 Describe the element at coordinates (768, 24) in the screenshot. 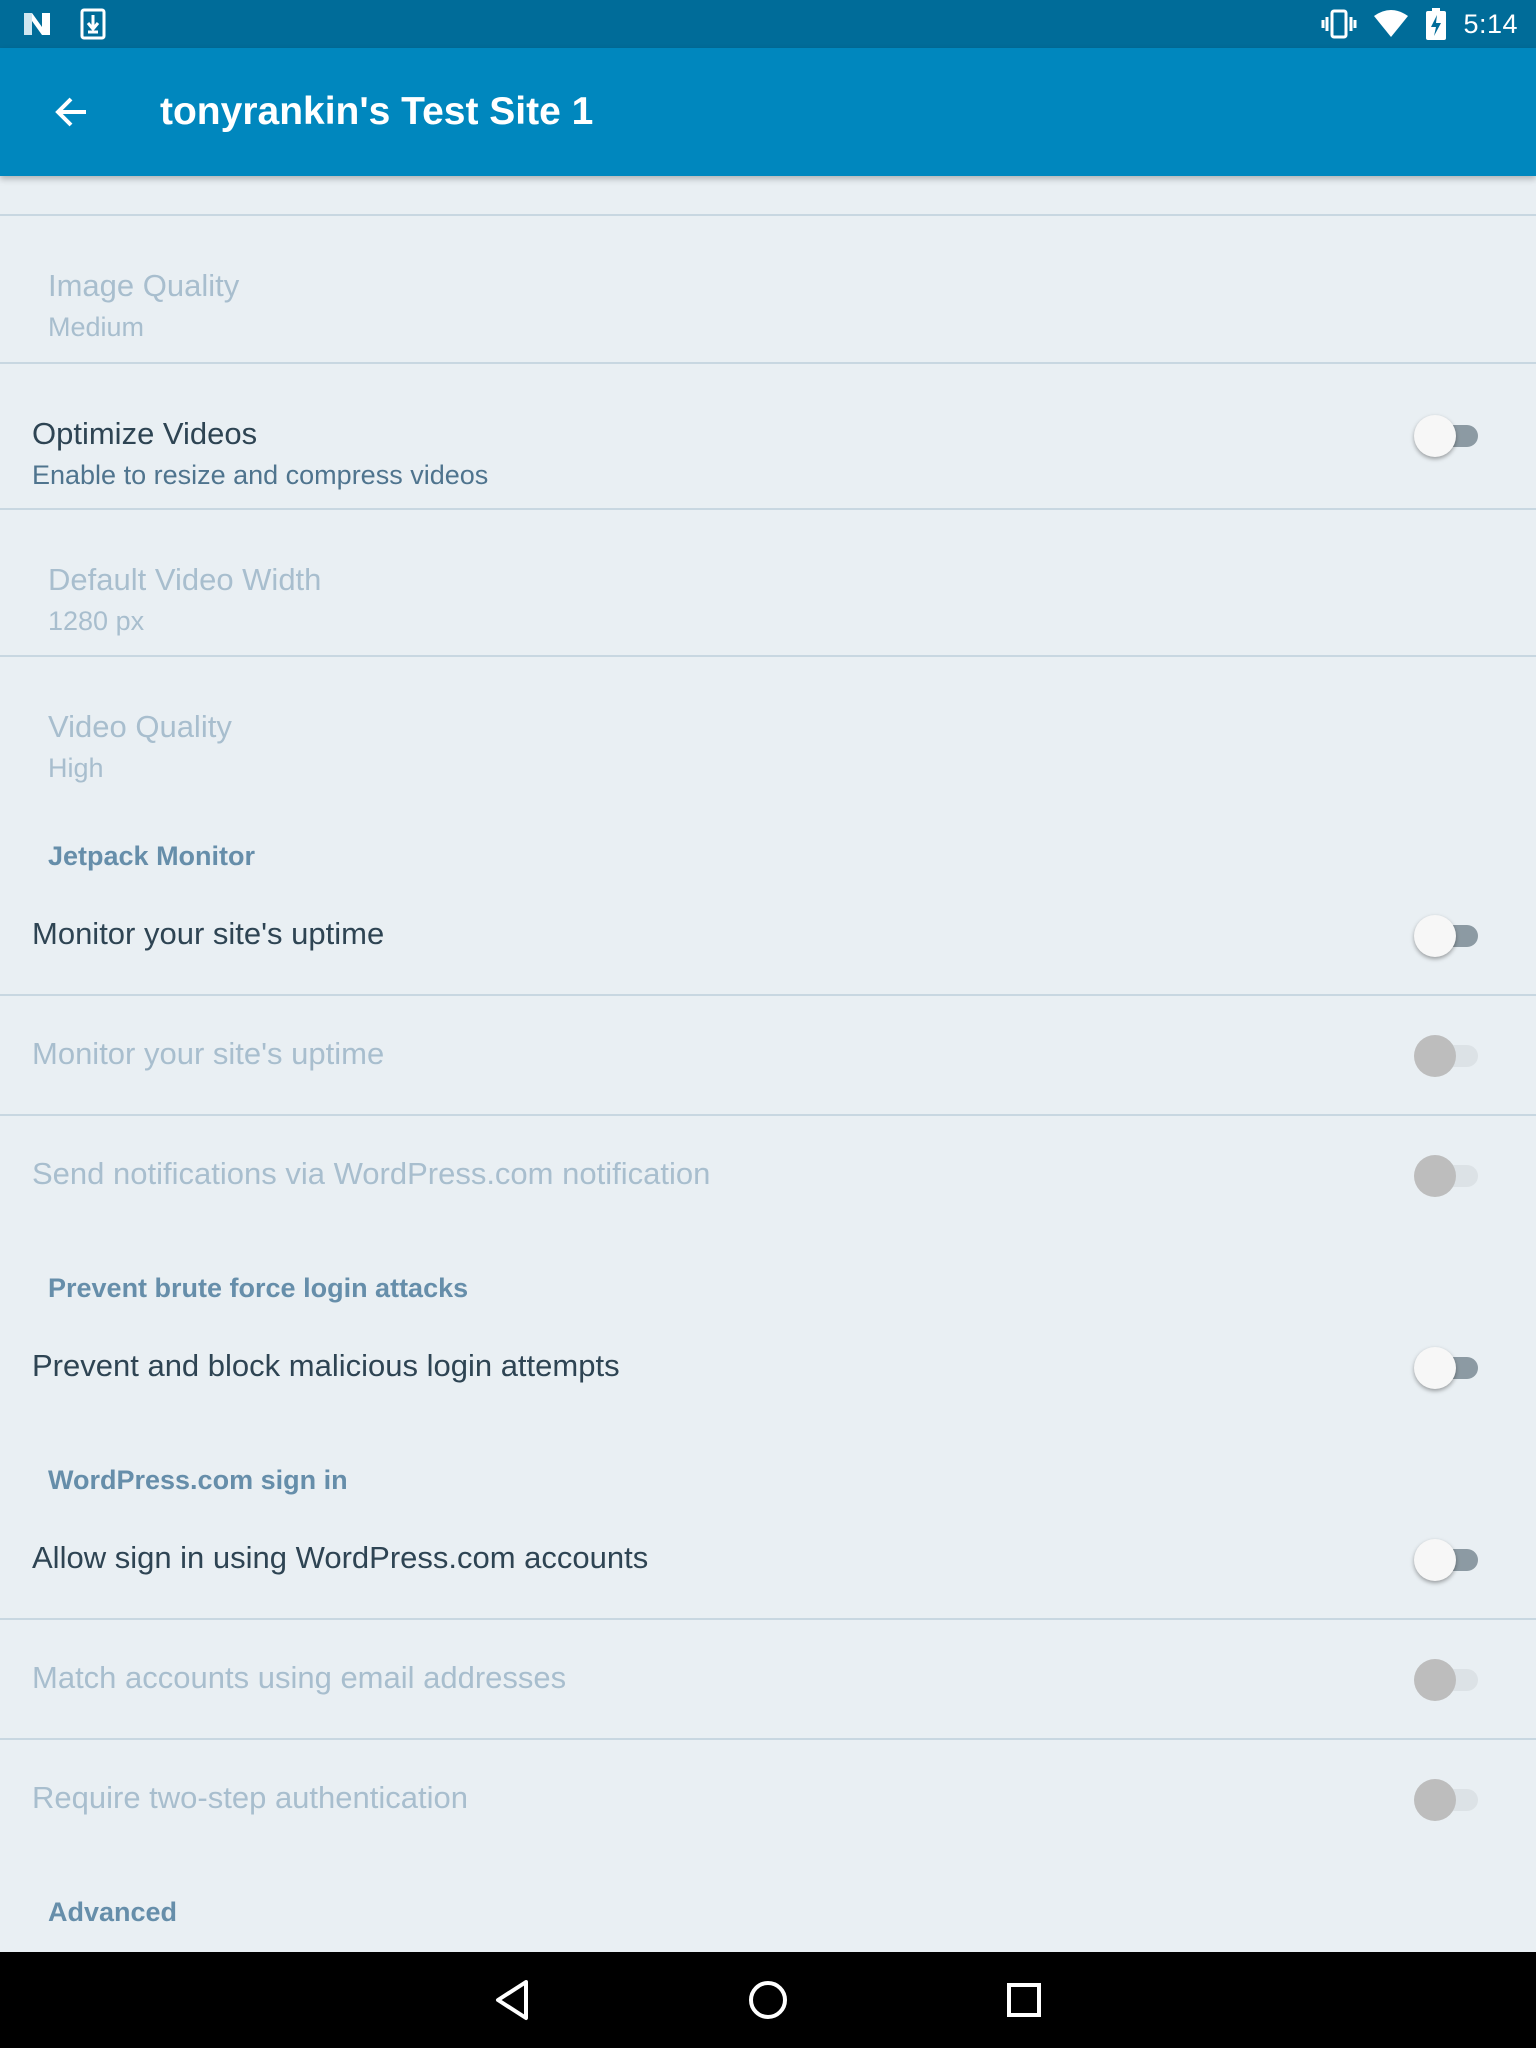

I see `status-bar: 5:14` at that location.